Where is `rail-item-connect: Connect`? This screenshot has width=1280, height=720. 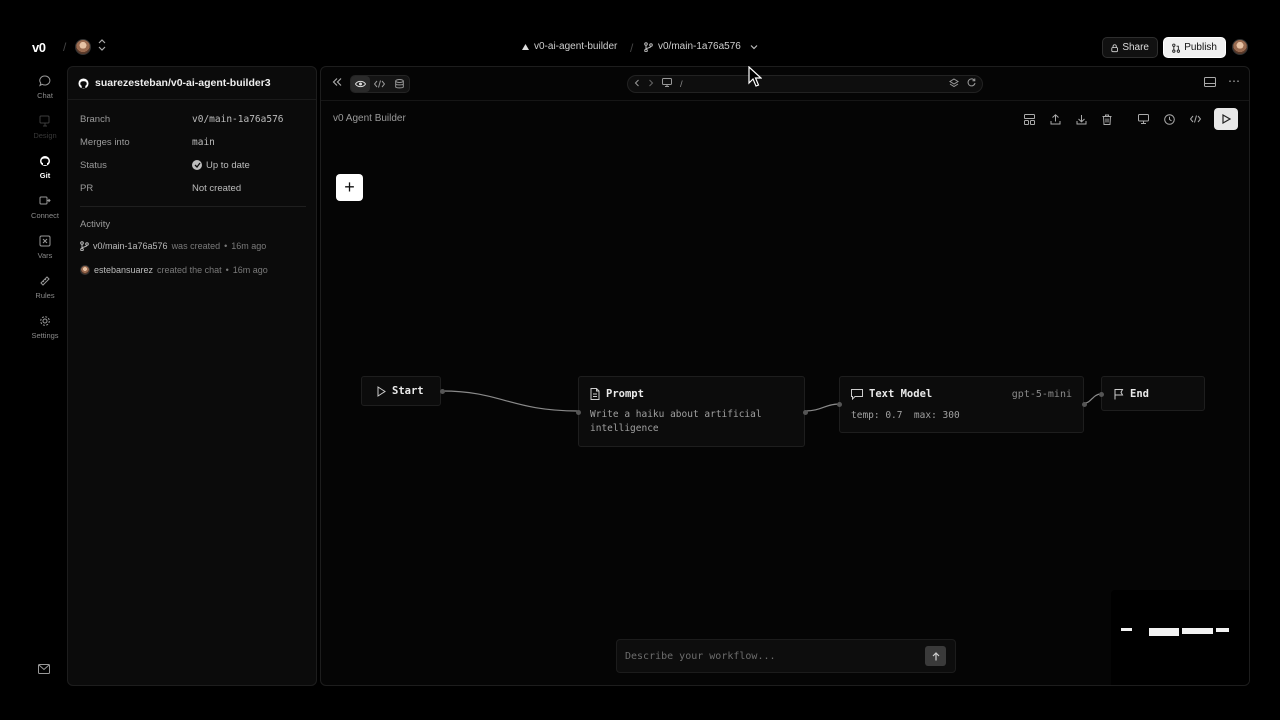 rail-item-connect: Connect is located at coordinates (45, 212).